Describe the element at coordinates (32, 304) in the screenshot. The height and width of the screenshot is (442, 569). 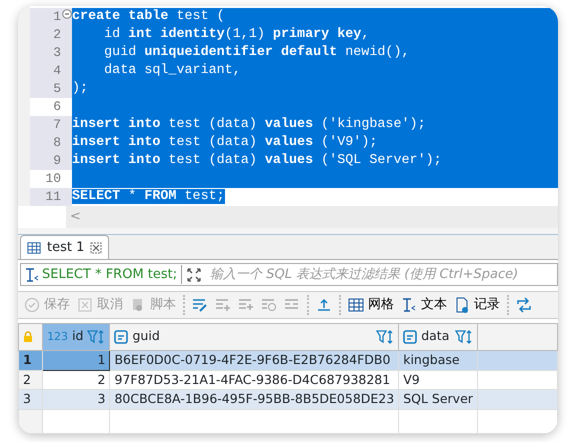
I see `check-circle-icon` at that location.